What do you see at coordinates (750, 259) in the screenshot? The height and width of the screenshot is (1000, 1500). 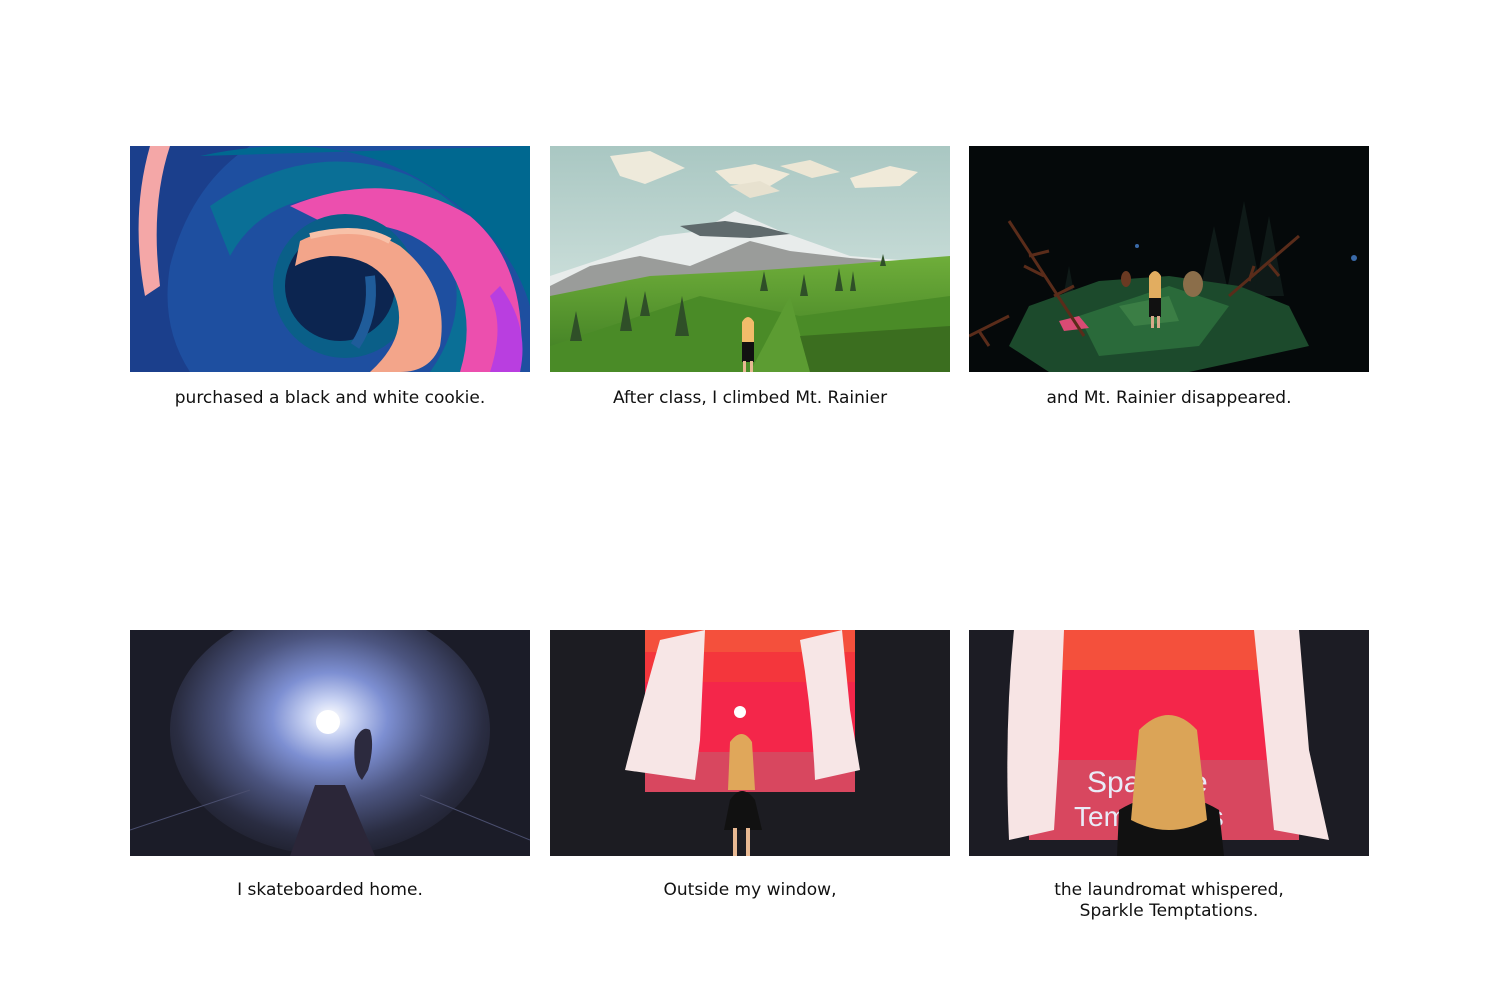 I see `mountain-meadow-image` at bounding box center [750, 259].